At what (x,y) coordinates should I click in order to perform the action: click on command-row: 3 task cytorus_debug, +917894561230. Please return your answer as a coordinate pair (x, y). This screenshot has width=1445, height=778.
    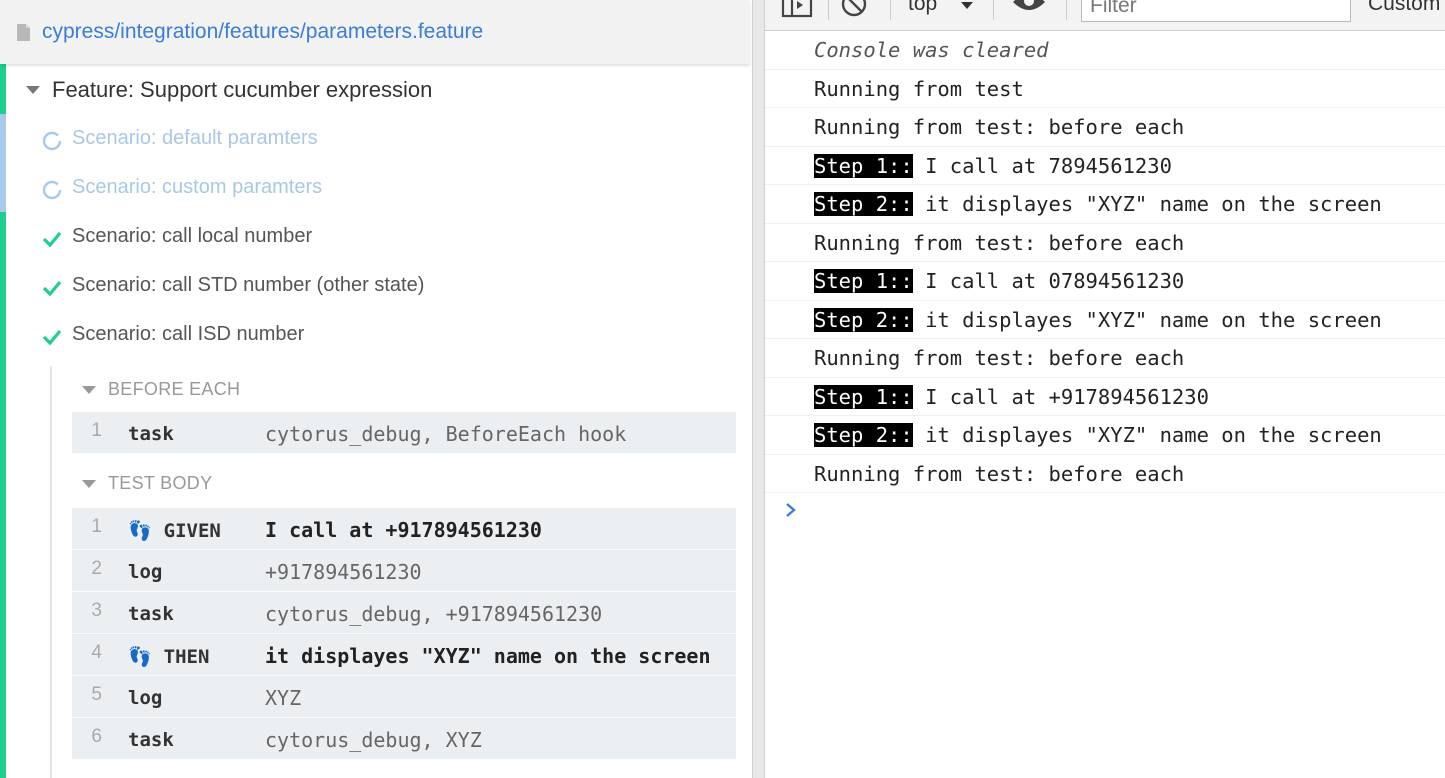
    Looking at the image, I should click on (404, 613).